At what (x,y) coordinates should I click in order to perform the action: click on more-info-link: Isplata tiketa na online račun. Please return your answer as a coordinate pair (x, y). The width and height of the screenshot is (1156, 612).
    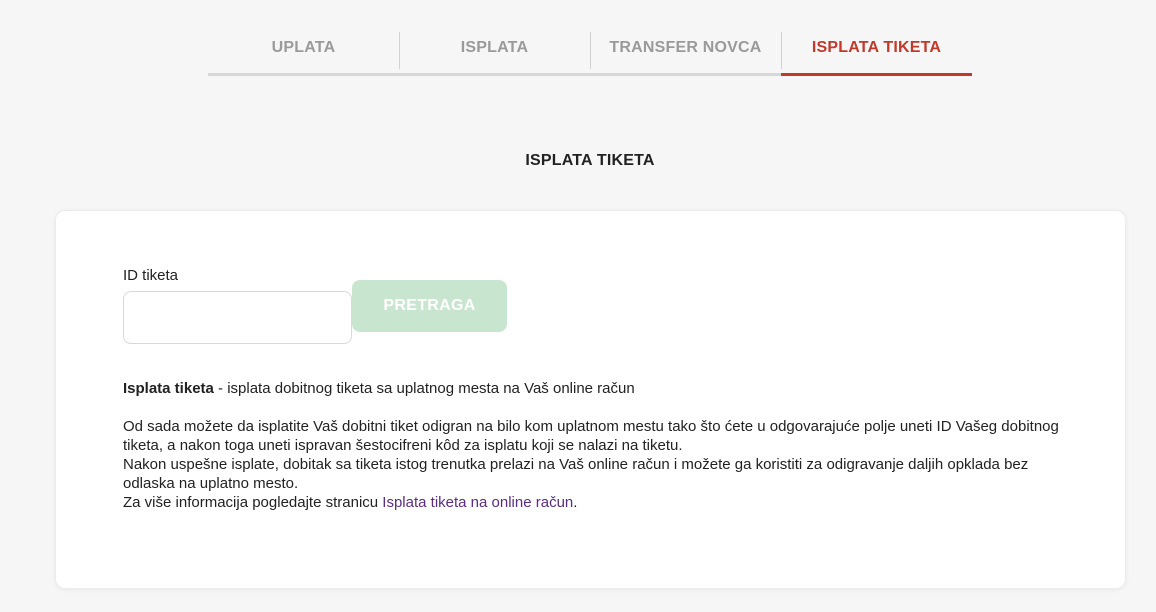
    Looking at the image, I should click on (477, 502).